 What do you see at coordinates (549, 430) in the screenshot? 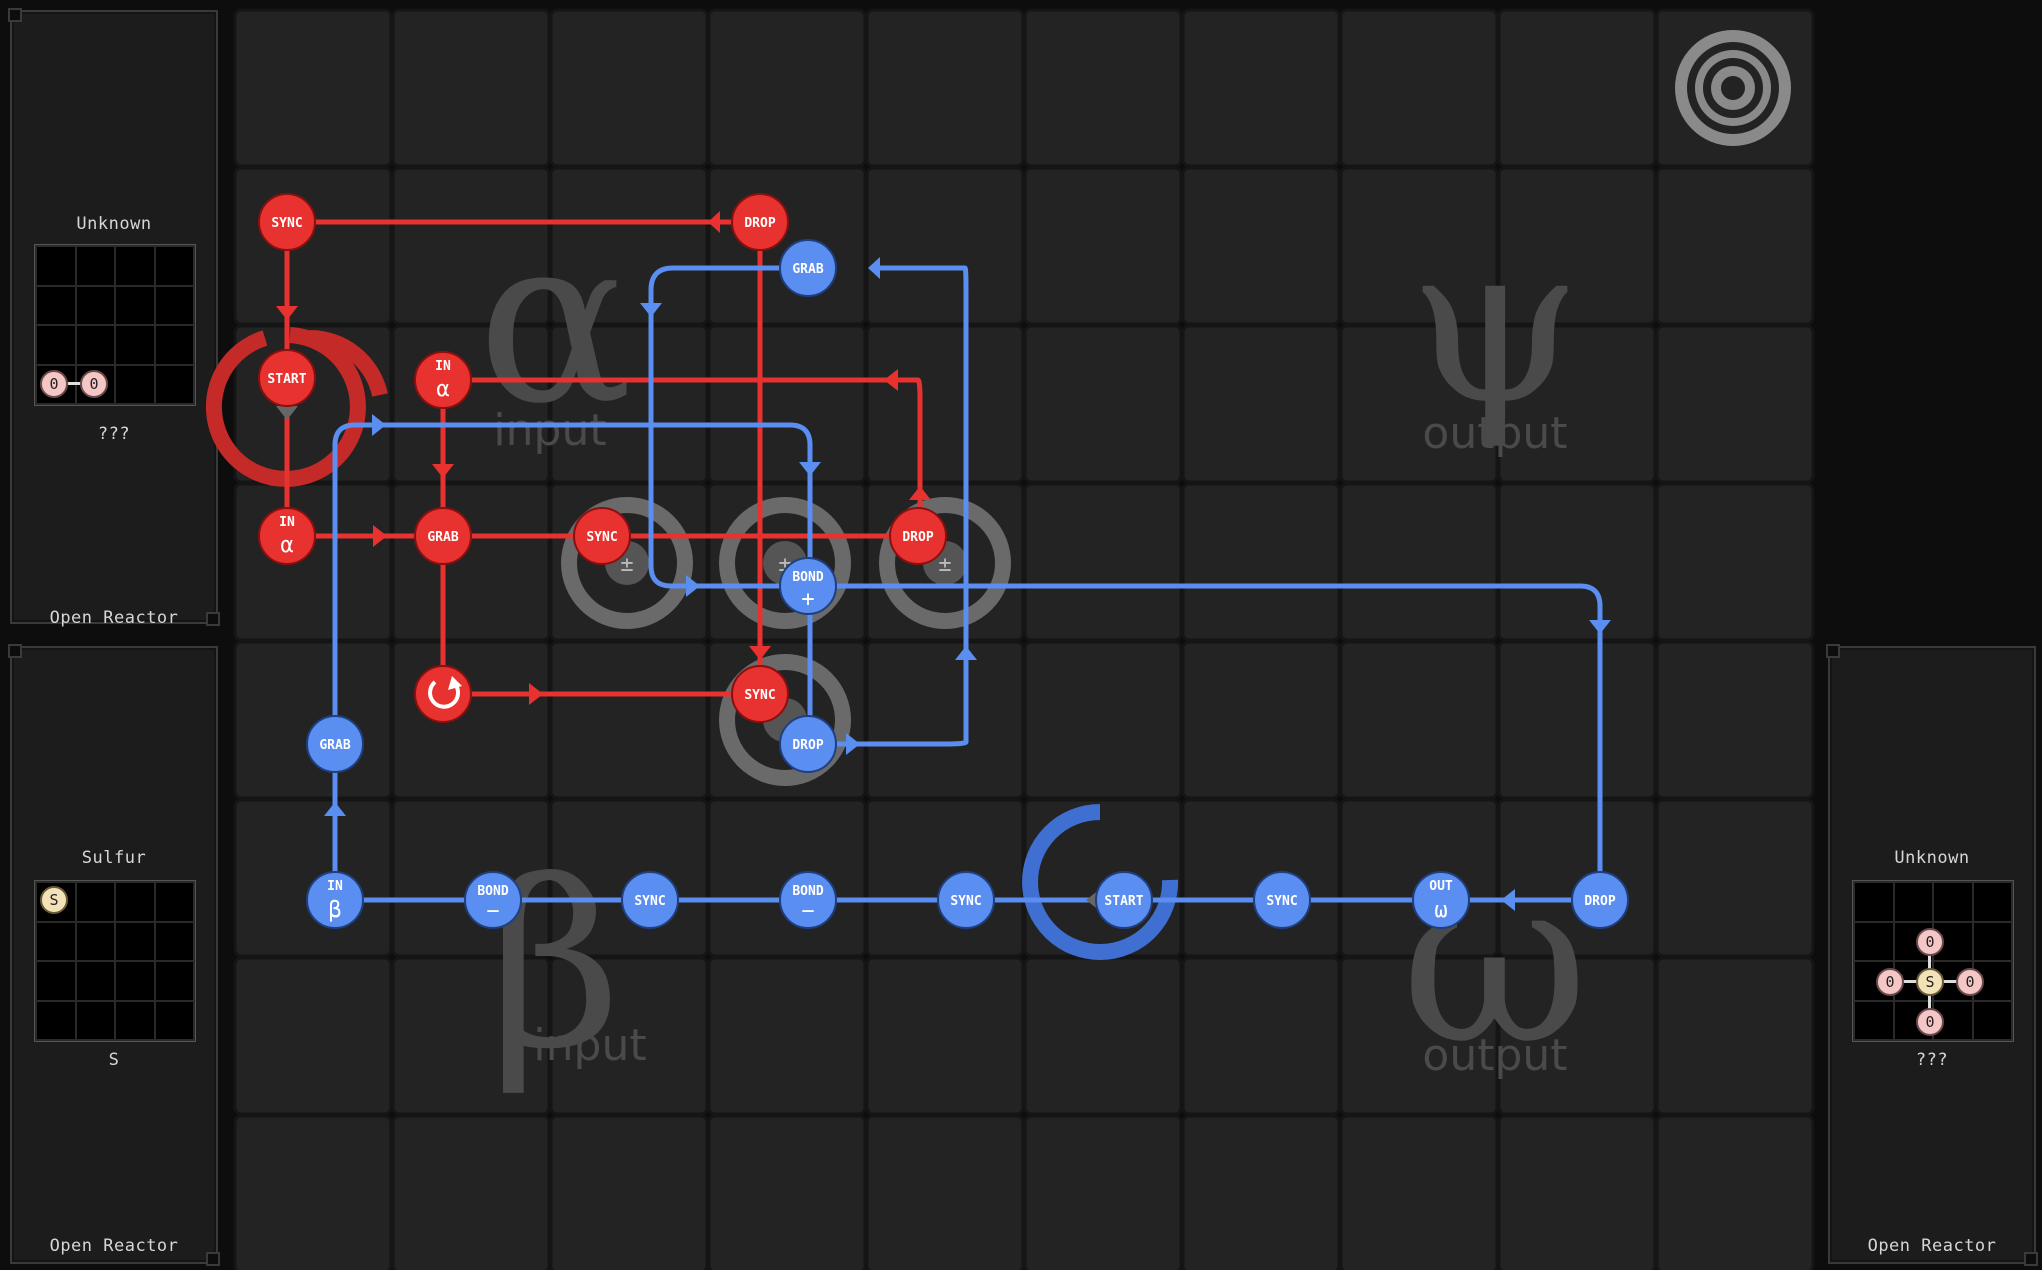
I see `alpha-region-label: input` at bounding box center [549, 430].